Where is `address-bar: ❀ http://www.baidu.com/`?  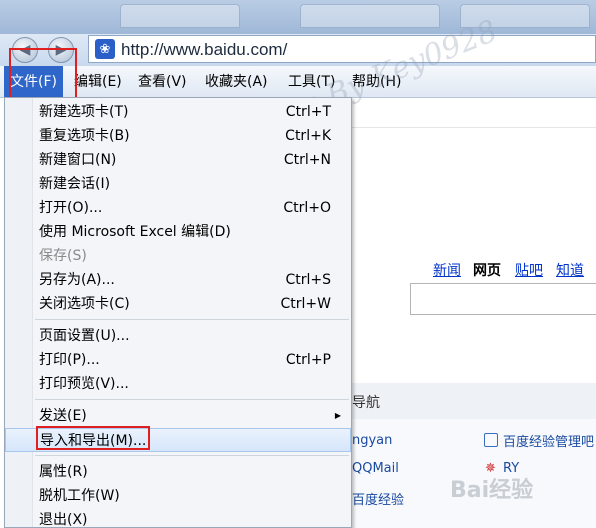 address-bar: ❀ http://www.baidu.com/ is located at coordinates (342, 49).